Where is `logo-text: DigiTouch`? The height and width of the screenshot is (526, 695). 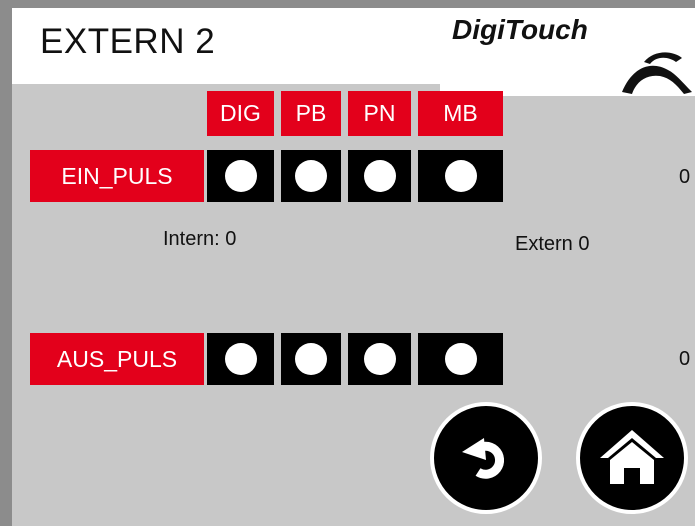
logo-text: DigiTouch is located at coordinates (520, 29).